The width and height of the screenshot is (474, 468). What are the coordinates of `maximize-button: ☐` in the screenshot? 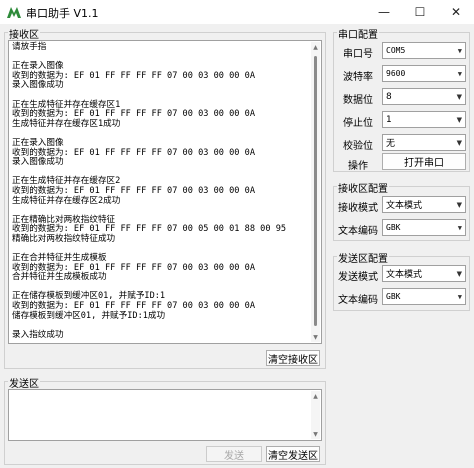 It's located at (420, 12).